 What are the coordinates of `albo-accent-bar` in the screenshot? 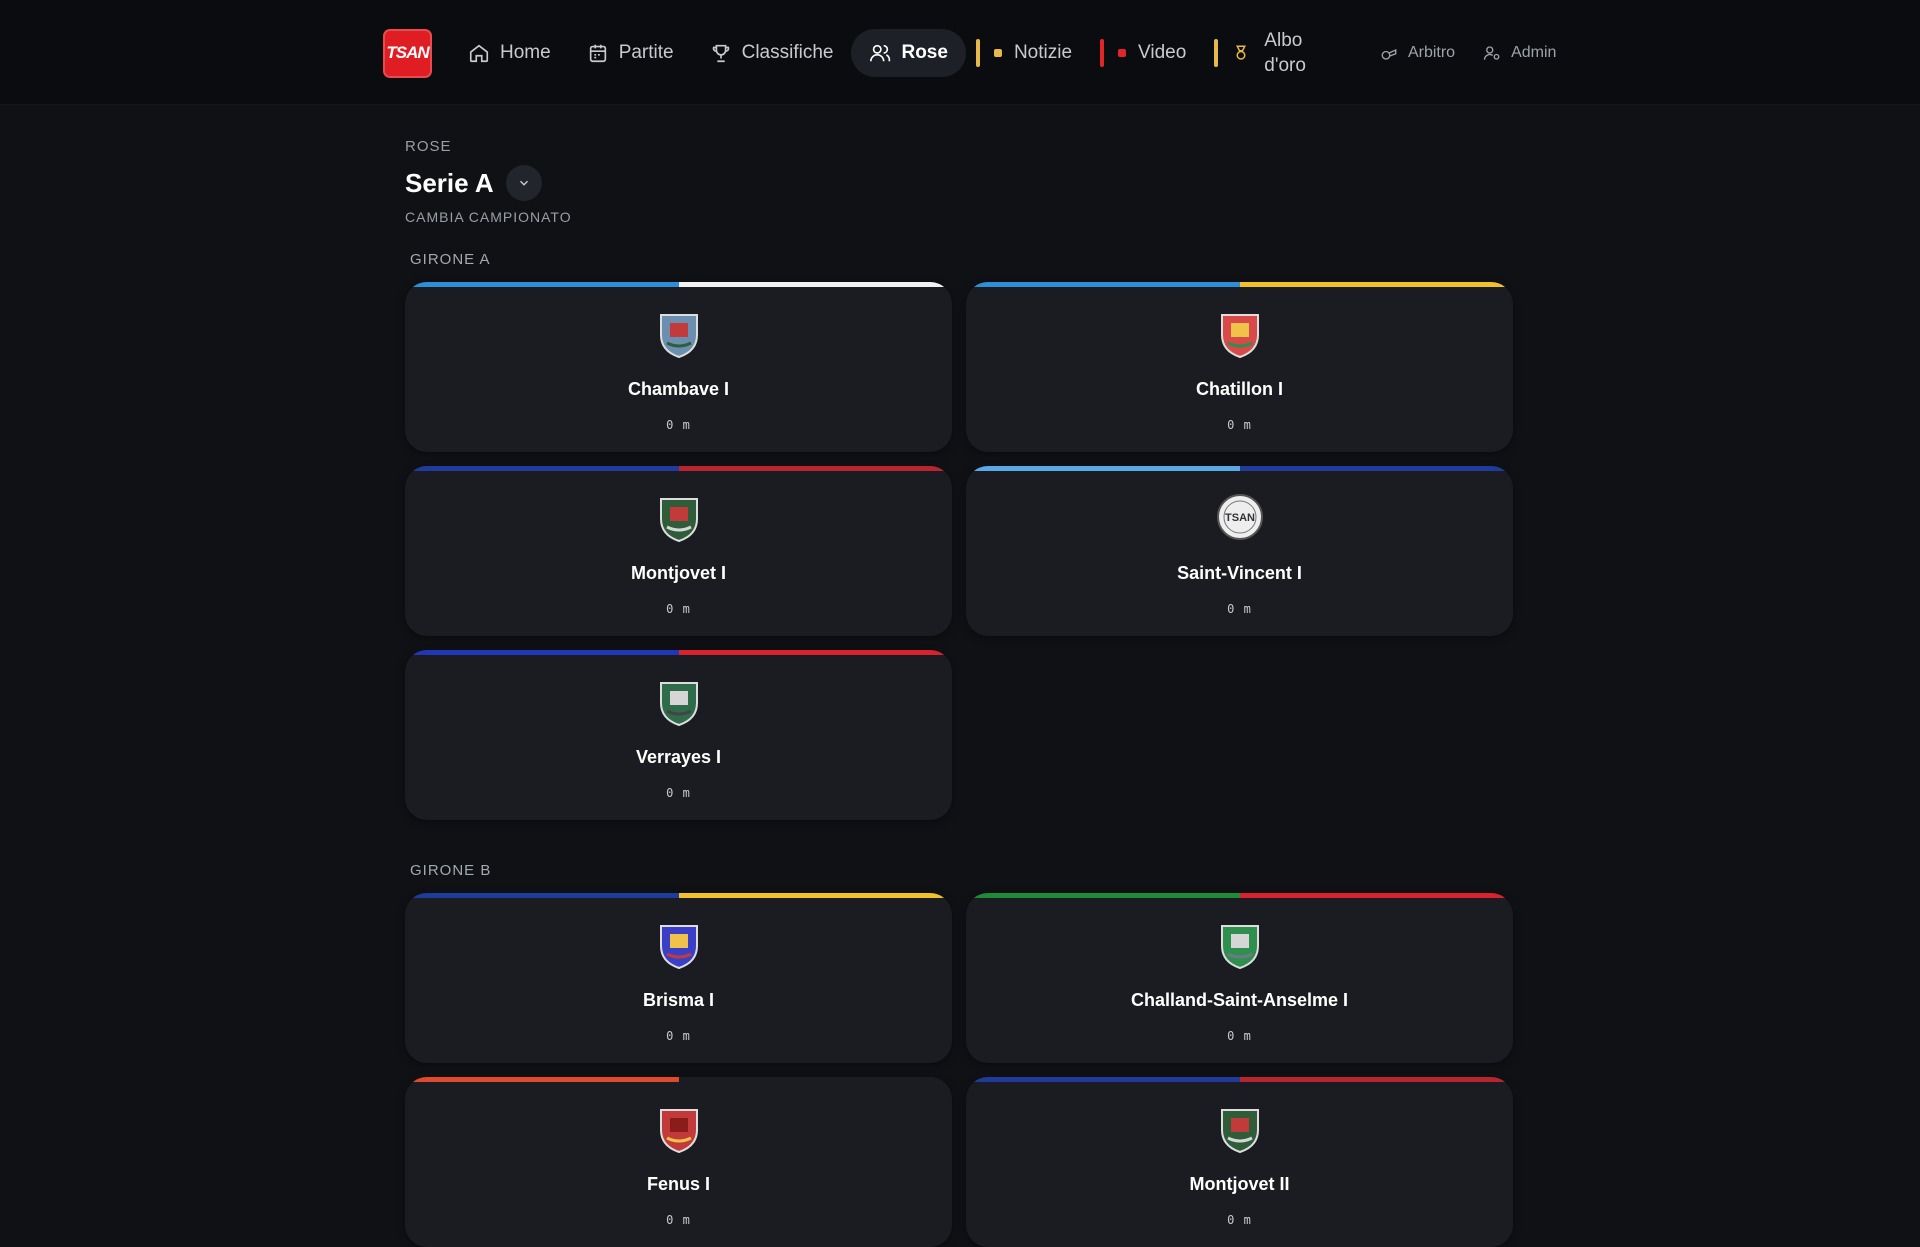 It's located at (1216, 53).